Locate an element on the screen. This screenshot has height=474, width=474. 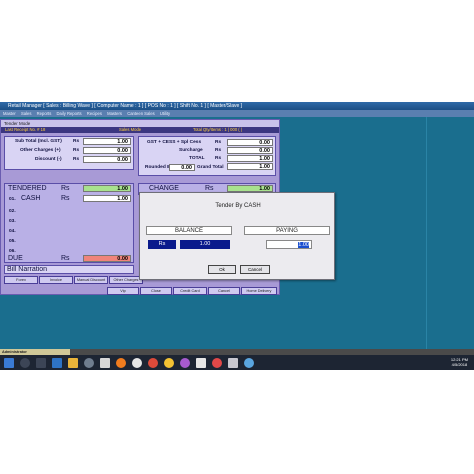
window-icon is located at coordinates (105, 363).